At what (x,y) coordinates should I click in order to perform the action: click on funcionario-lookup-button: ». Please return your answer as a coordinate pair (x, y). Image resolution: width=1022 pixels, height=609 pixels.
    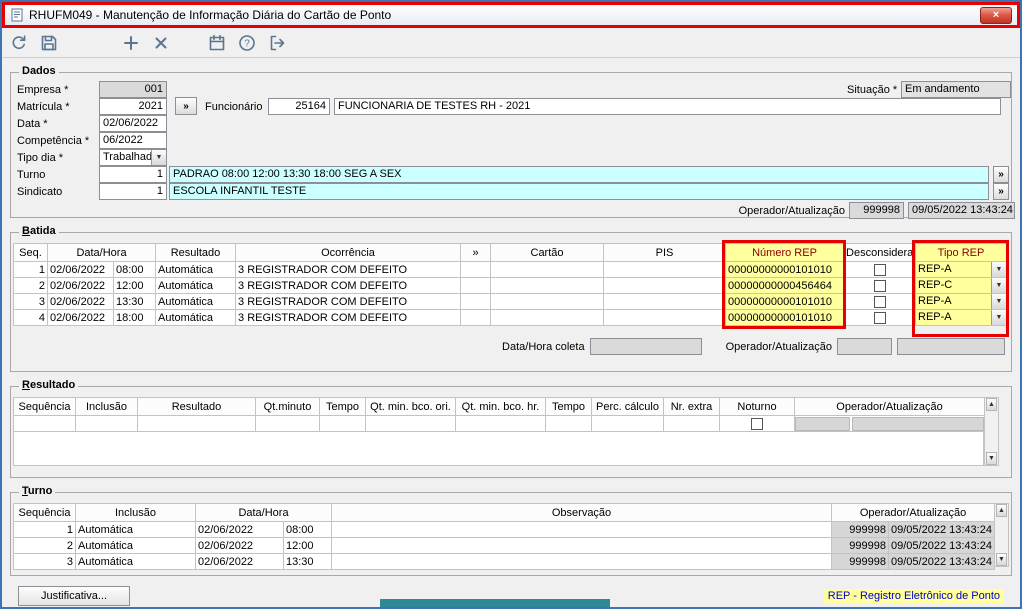
    Looking at the image, I should click on (186, 106).